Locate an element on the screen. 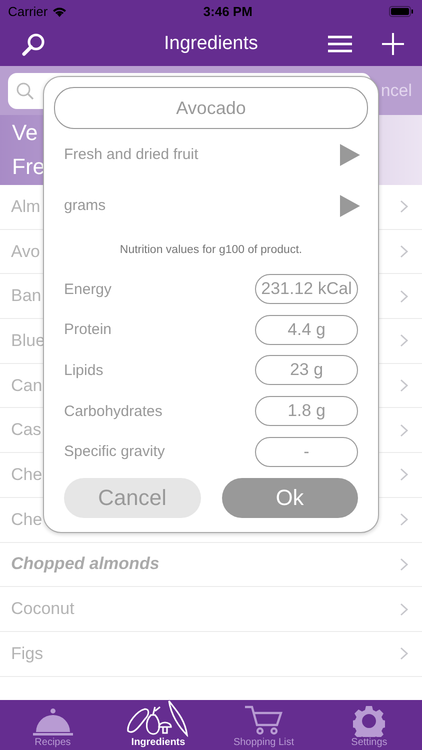 This screenshot has width=422, height=750. nutrient-value-field: 1.8 g is located at coordinates (306, 411).